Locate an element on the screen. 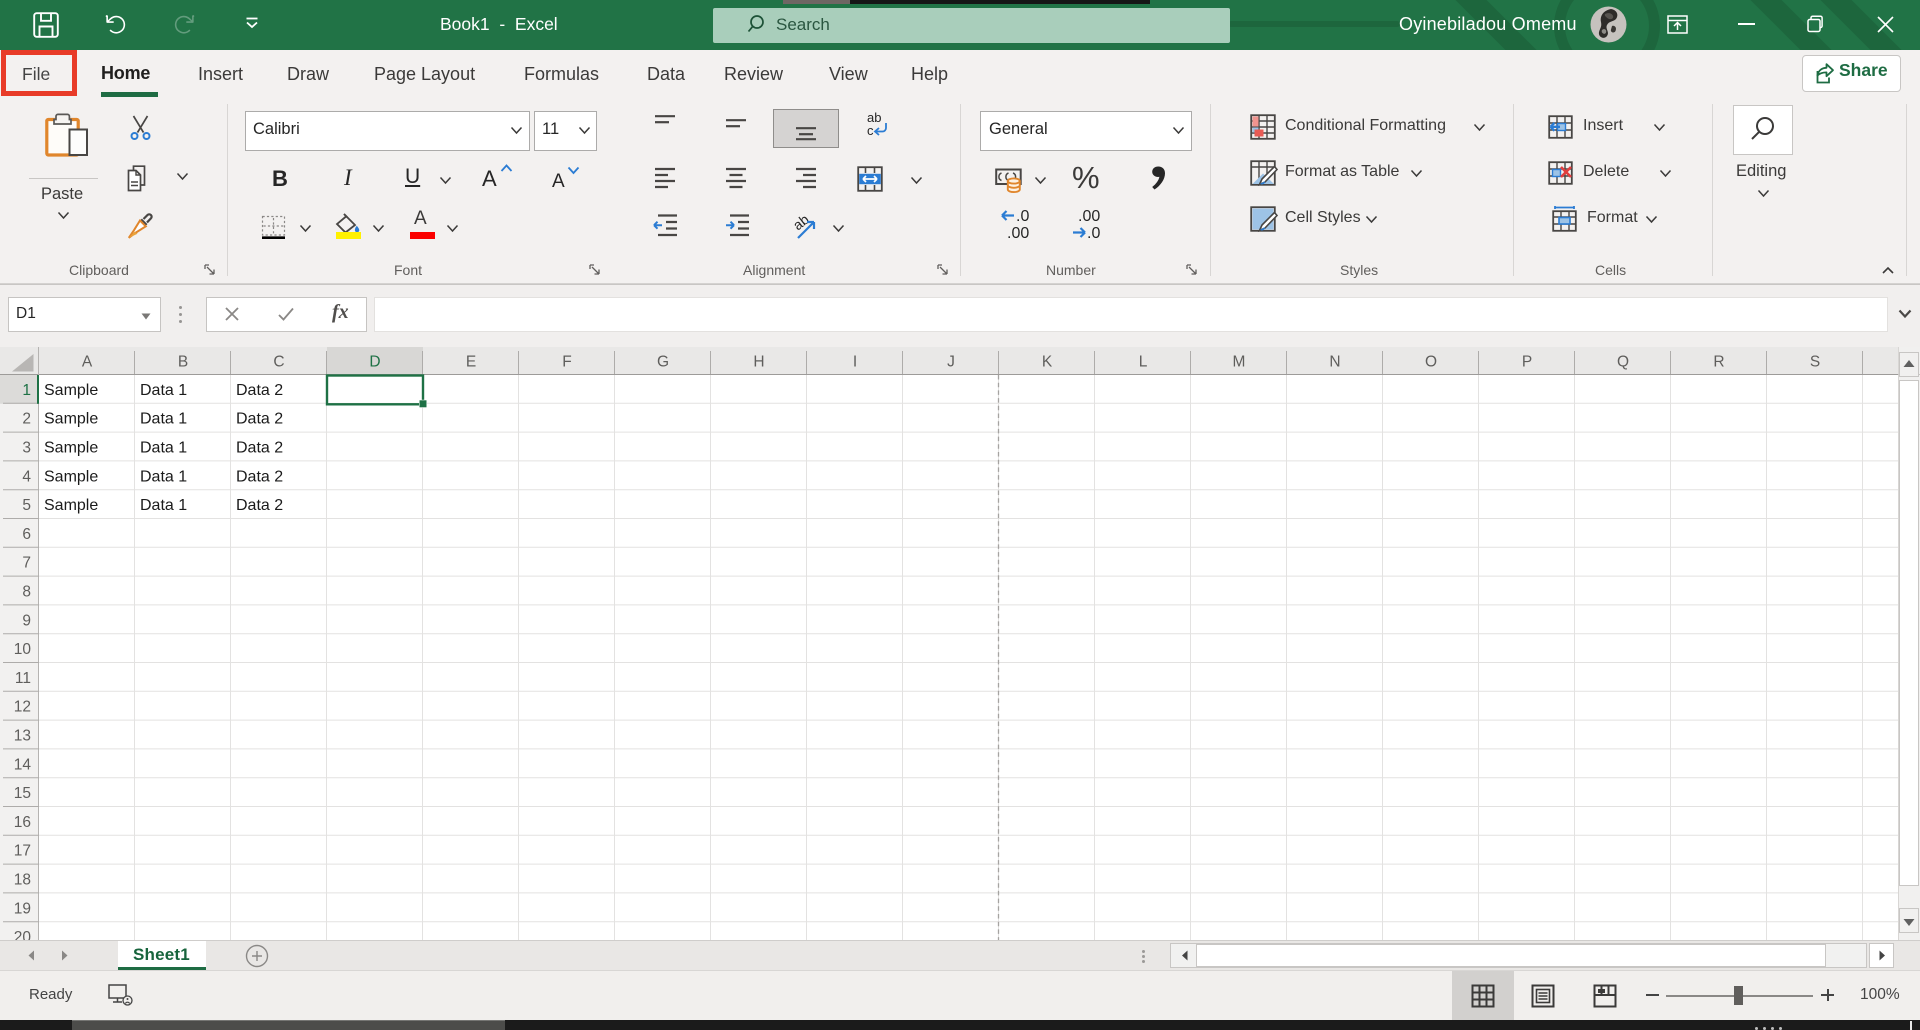  svg-text: O is located at coordinates (1431, 362).